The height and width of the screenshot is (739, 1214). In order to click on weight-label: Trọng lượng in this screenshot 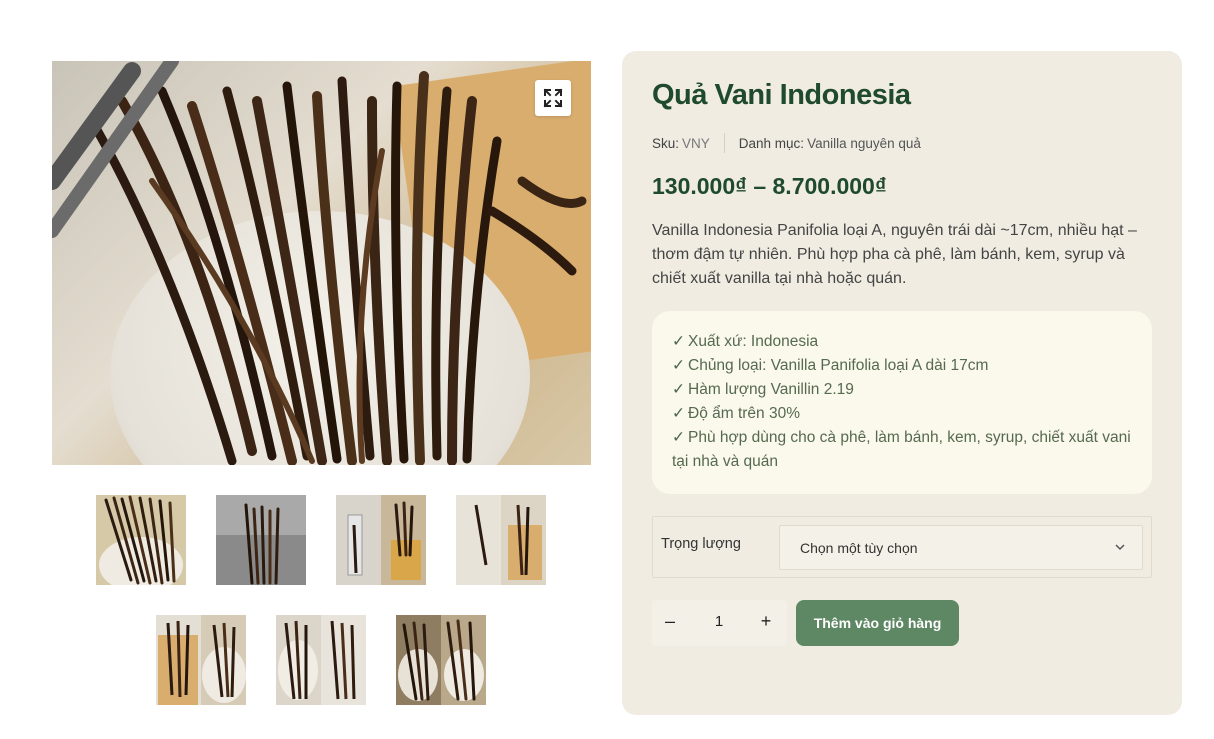, I will do `click(701, 544)`.